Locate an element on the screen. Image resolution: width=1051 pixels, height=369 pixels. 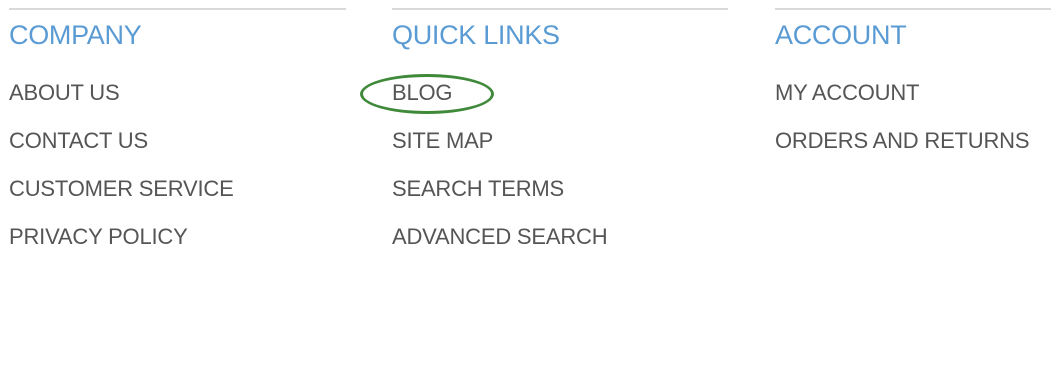
list-item: CUSTOMER SERVICE is located at coordinates (121, 199).